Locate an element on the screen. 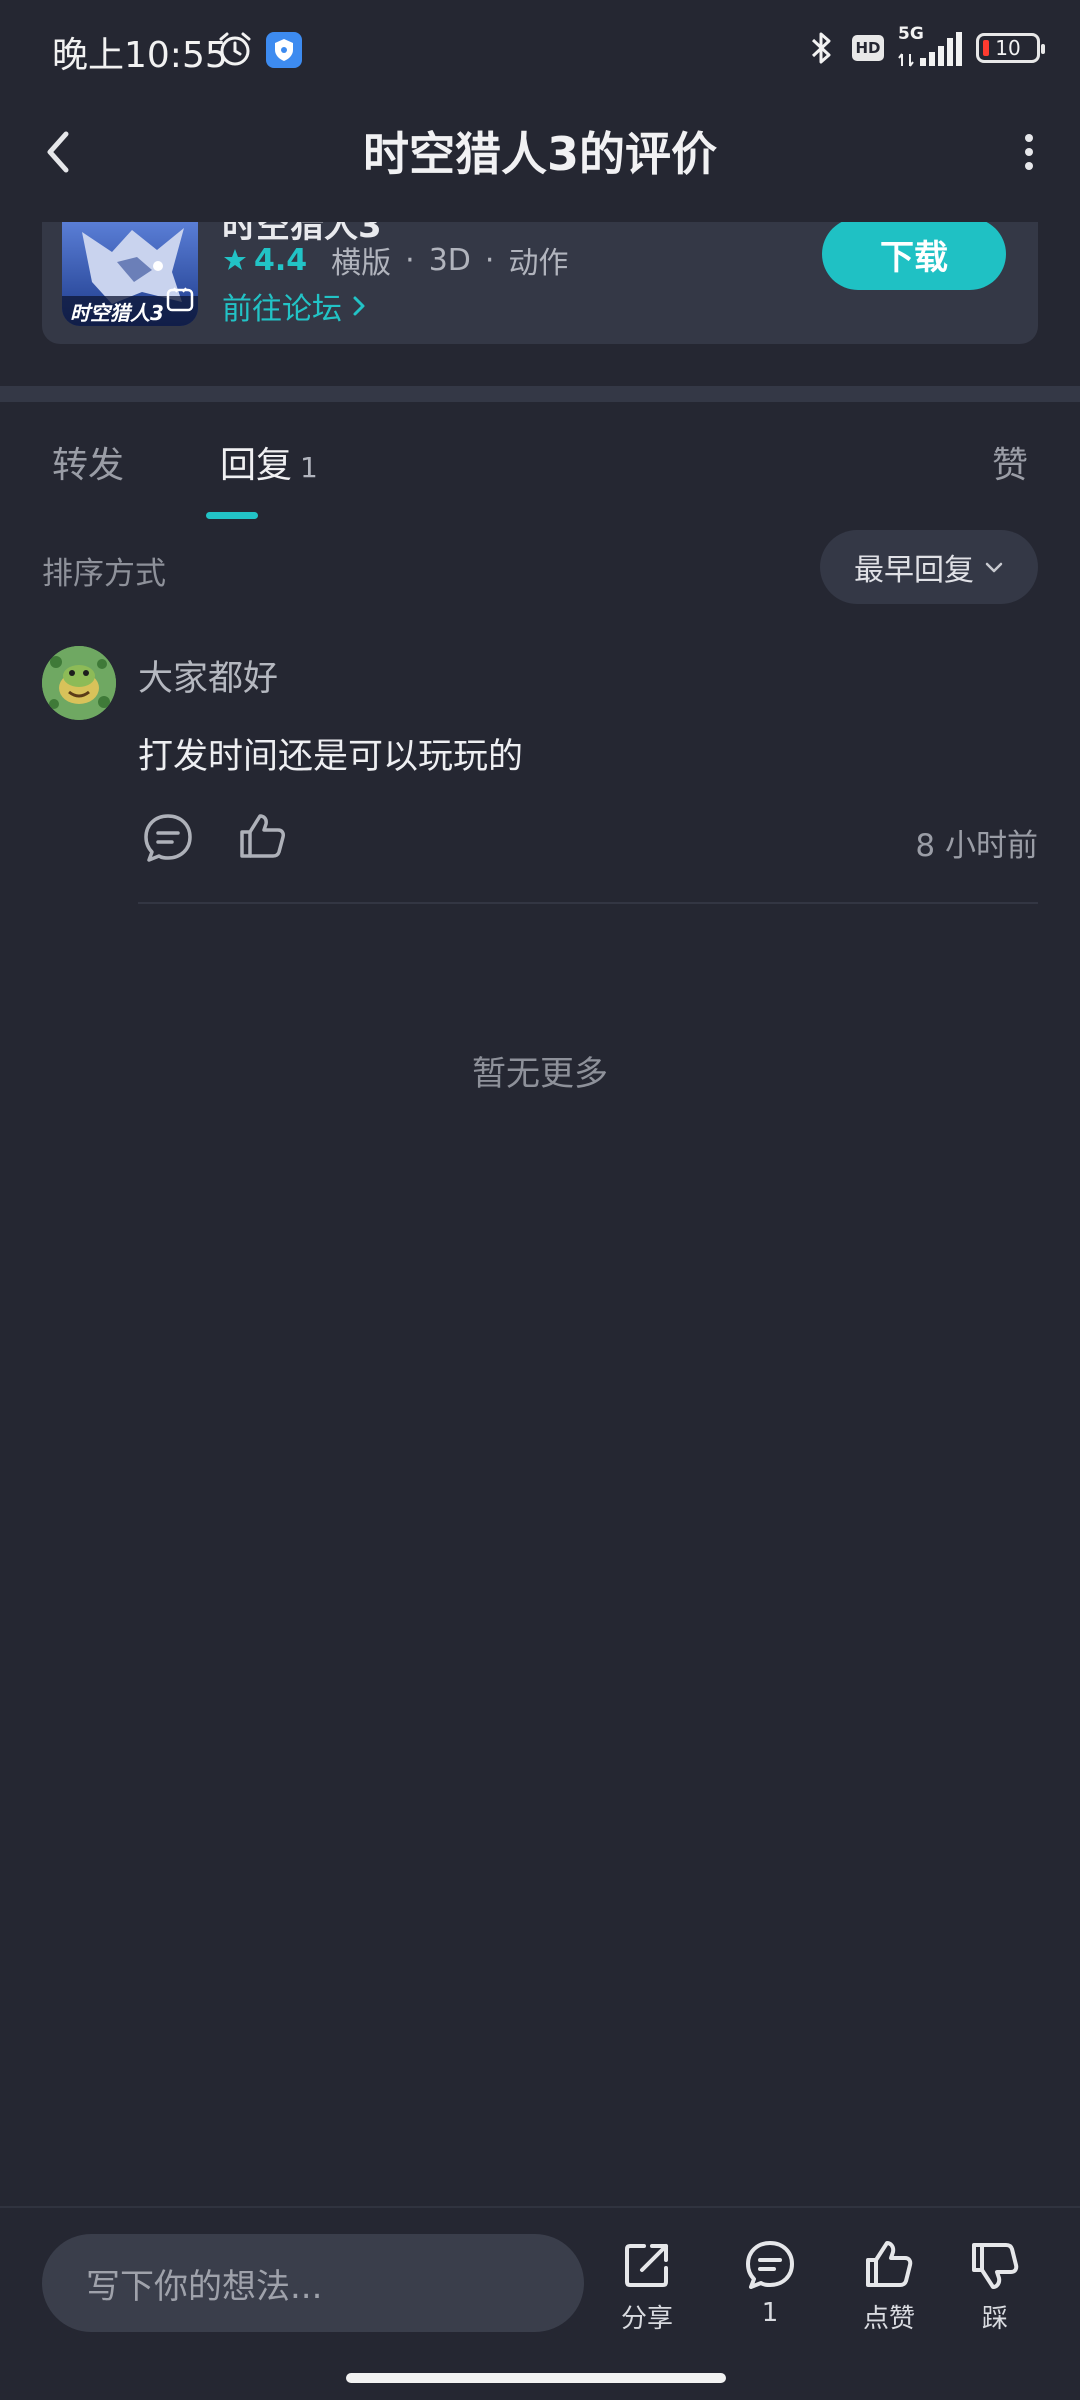  battery-percent: 10 is located at coordinates (1008, 48).